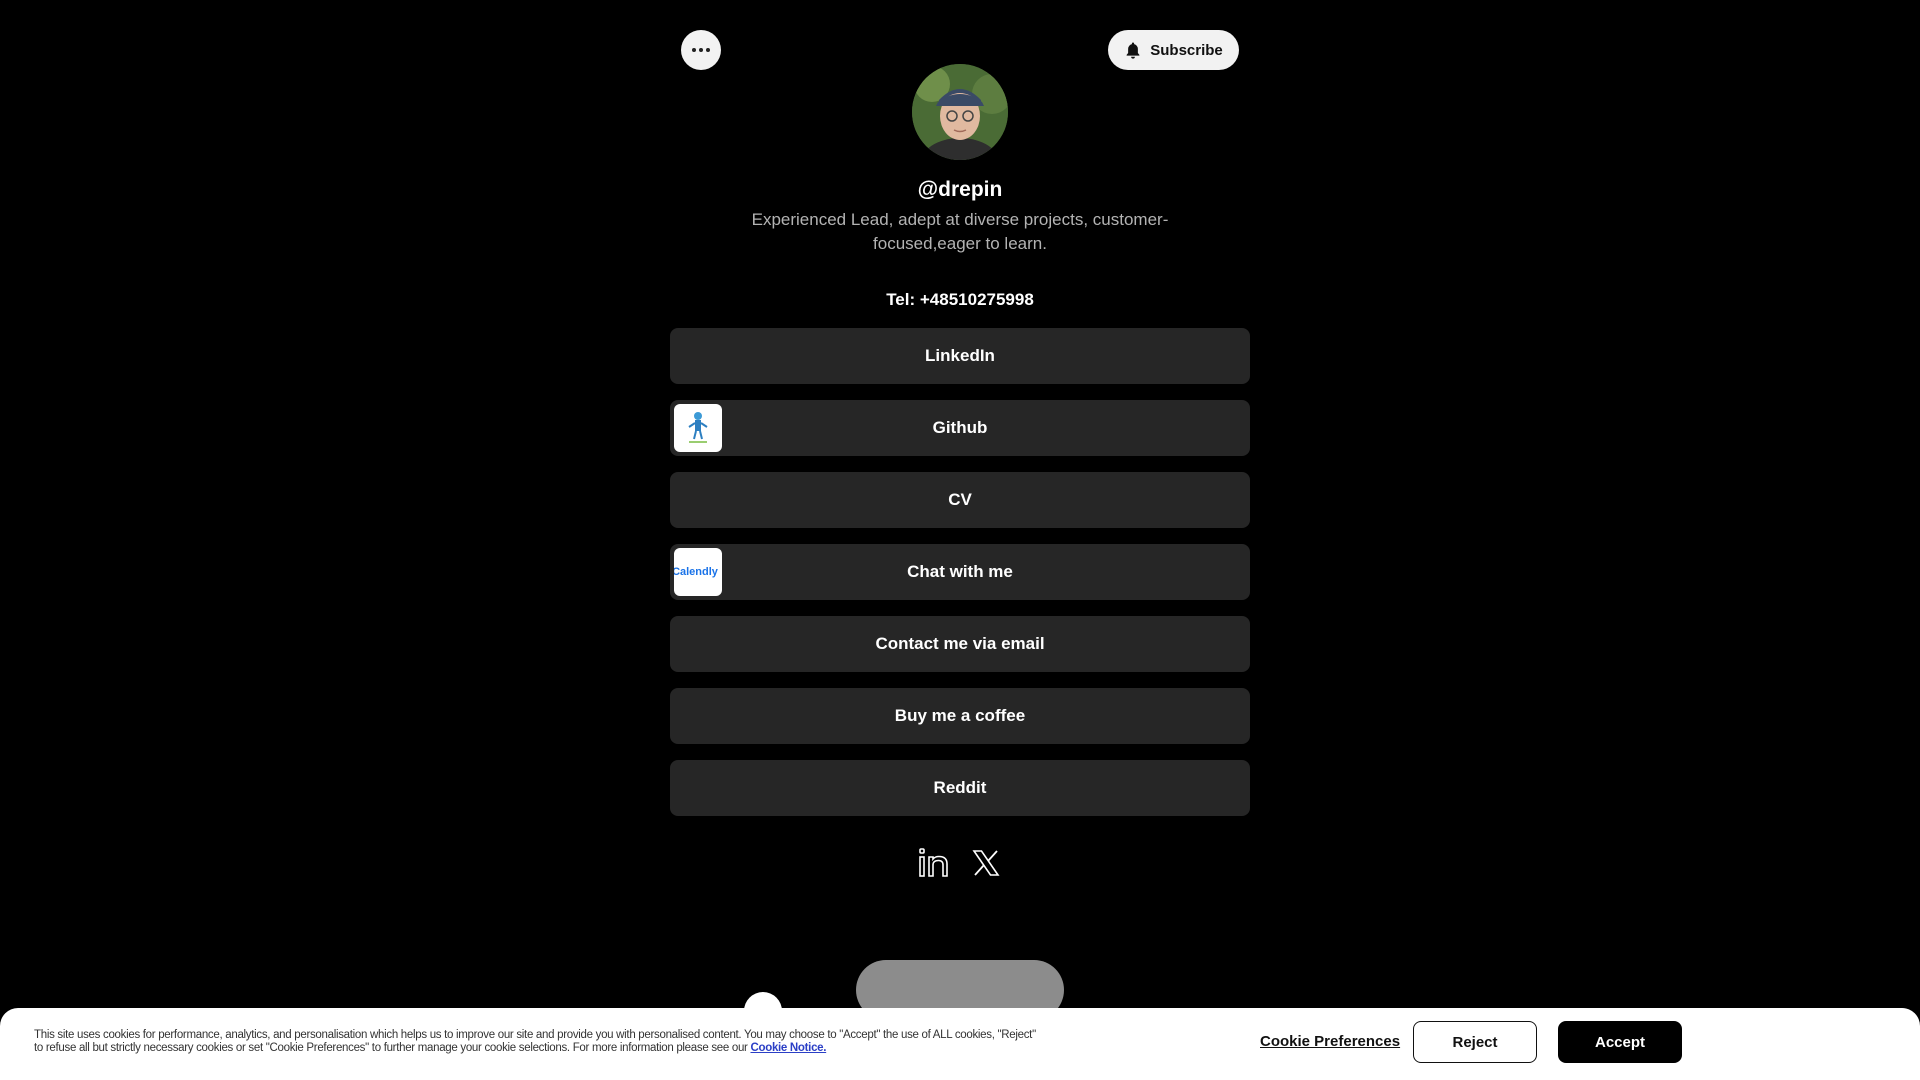 The height and width of the screenshot is (1080, 1920). What do you see at coordinates (960, 299) in the screenshot?
I see `phone-number: Tel: +48510275998` at bounding box center [960, 299].